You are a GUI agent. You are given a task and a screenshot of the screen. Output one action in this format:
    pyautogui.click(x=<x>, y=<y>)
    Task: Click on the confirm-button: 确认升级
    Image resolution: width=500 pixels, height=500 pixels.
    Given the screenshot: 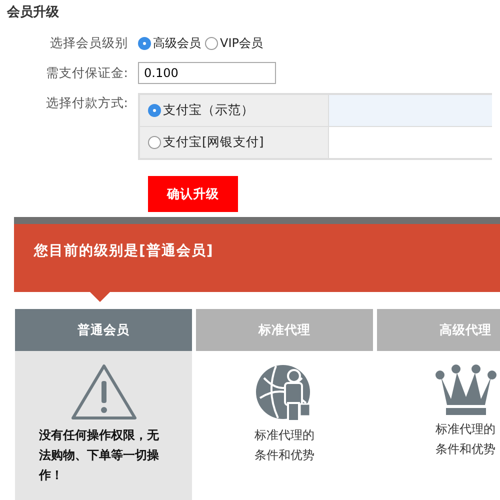 What is the action you would take?
    pyautogui.click(x=193, y=194)
    